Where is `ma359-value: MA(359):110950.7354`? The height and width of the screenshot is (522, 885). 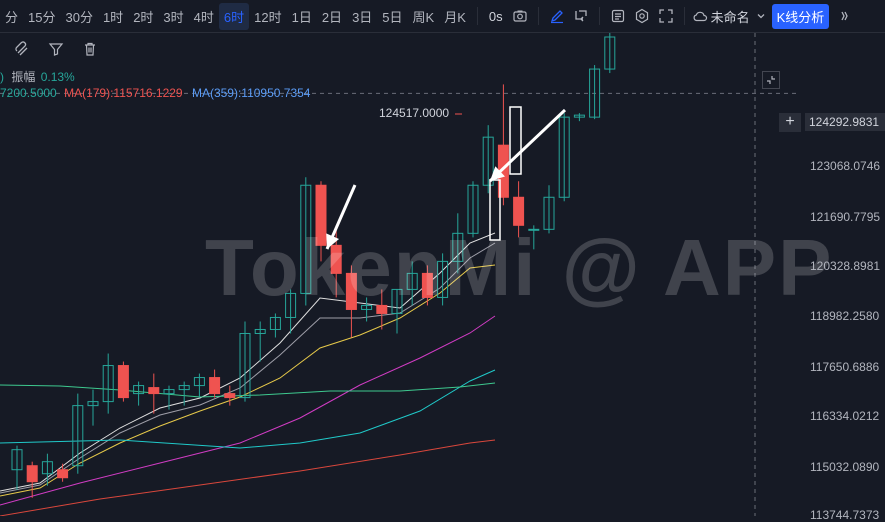
ma359-value: MA(359):110950.7354 is located at coordinates (251, 93).